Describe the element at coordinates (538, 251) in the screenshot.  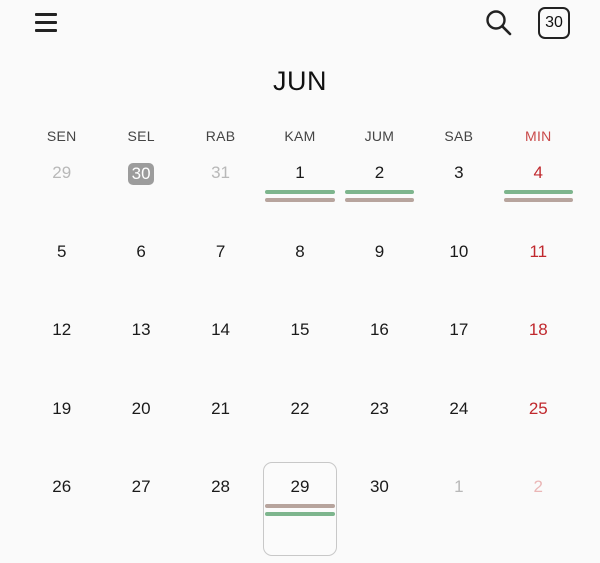
I see `day-number: 11` at that location.